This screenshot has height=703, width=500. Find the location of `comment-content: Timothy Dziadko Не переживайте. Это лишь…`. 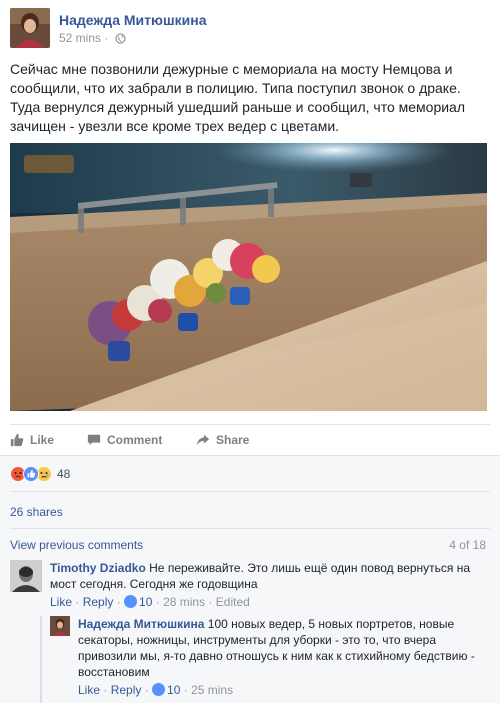

comment-content: Timothy Dziadko Не переживайте. Это лишь… is located at coordinates (270, 576).